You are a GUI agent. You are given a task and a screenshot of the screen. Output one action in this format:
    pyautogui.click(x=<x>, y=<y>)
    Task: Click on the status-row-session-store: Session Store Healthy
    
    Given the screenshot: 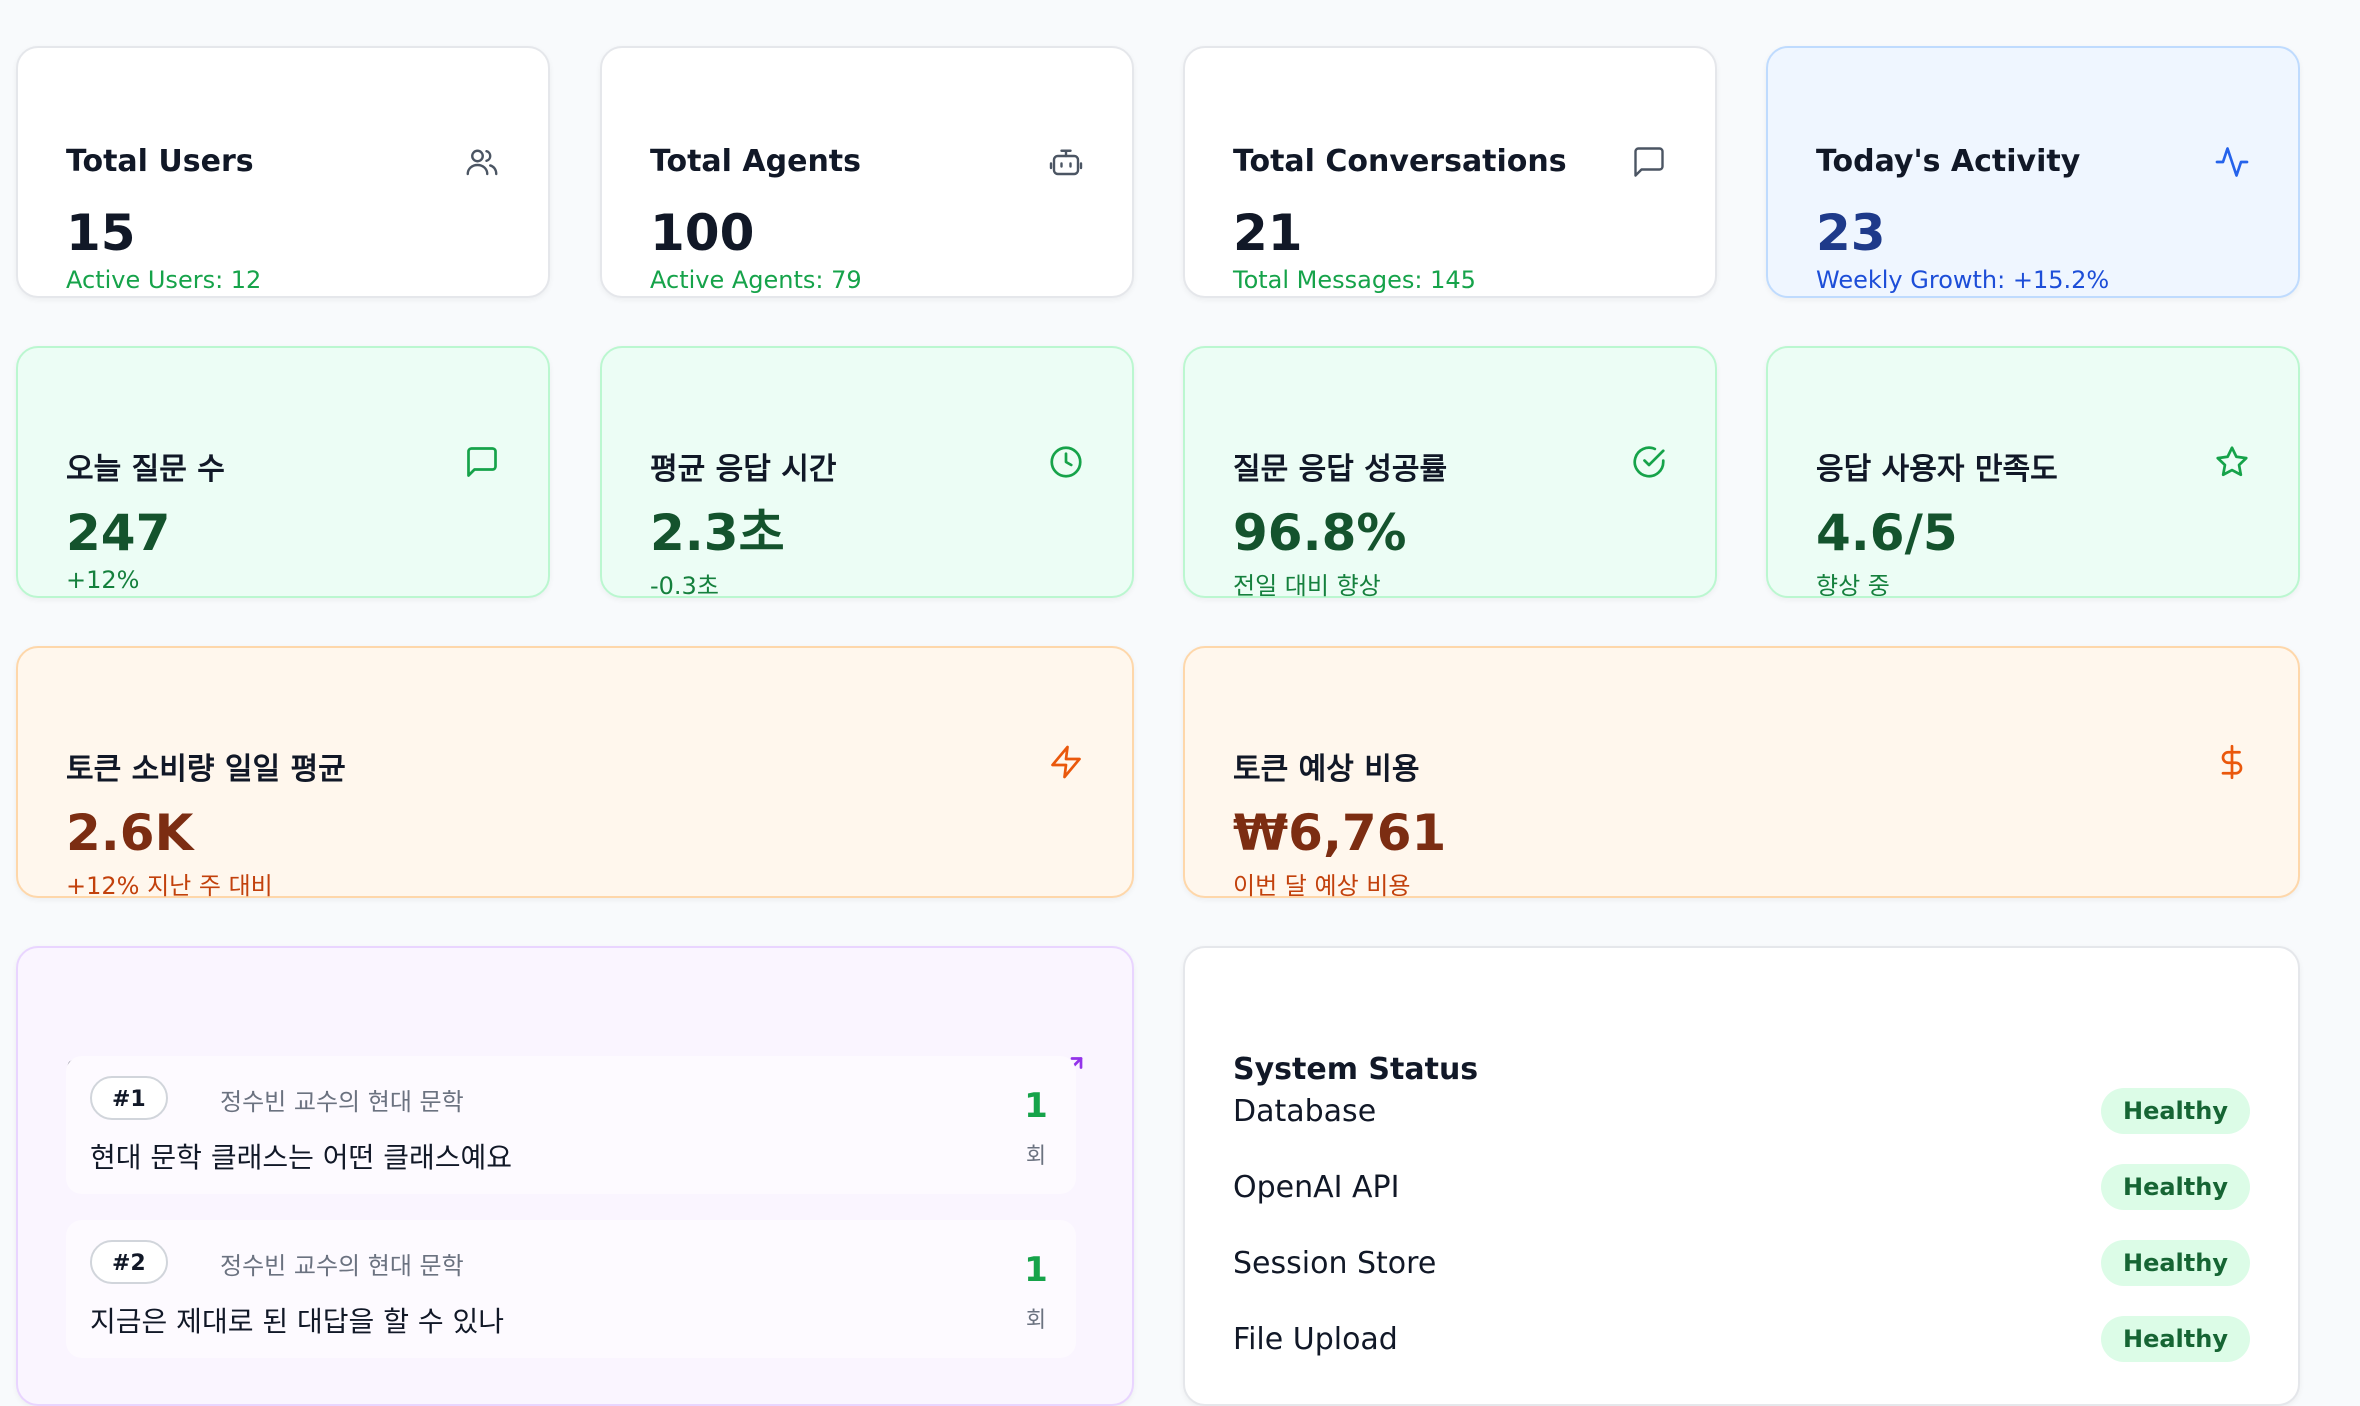 What is the action you would take?
    pyautogui.click(x=1741, y=1265)
    